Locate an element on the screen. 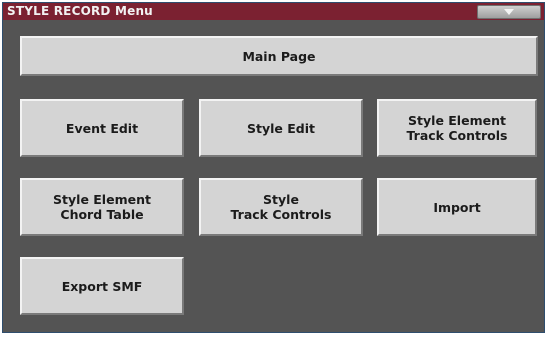 Image resolution: width=549 pixels, height=338 pixels. style-edit-button: Style Edit is located at coordinates (281, 128).